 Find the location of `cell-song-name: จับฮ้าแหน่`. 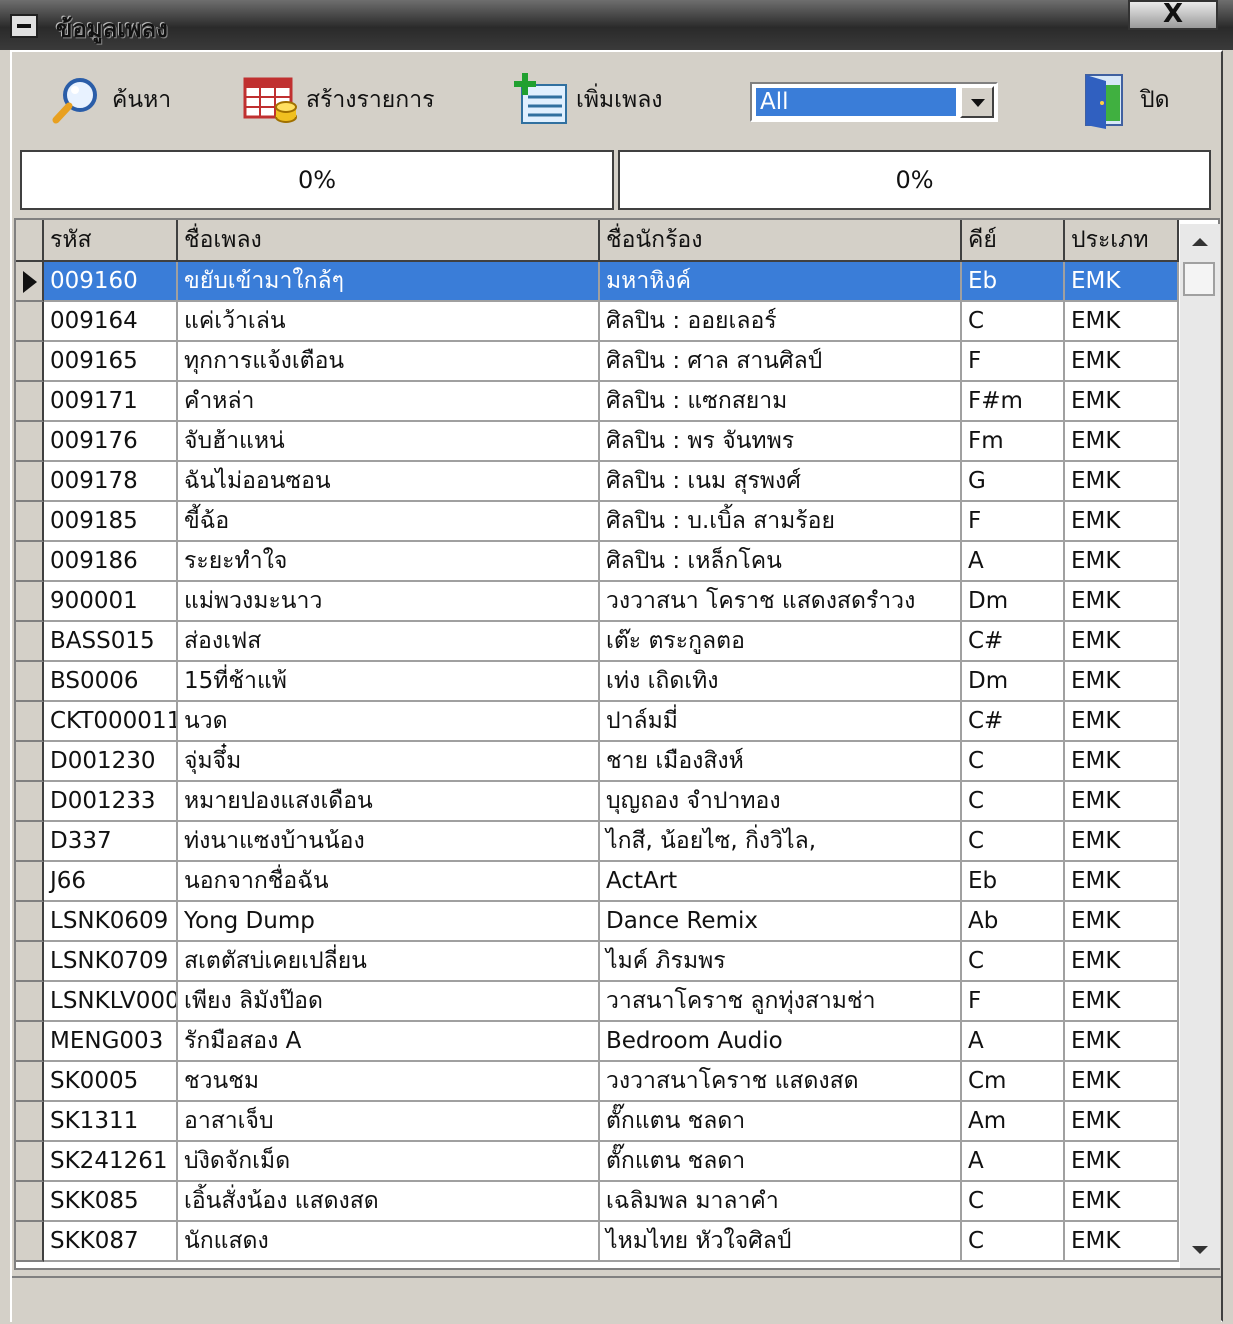

cell-song-name: จับฮ้าแหน่ is located at coordinates (389, 442).